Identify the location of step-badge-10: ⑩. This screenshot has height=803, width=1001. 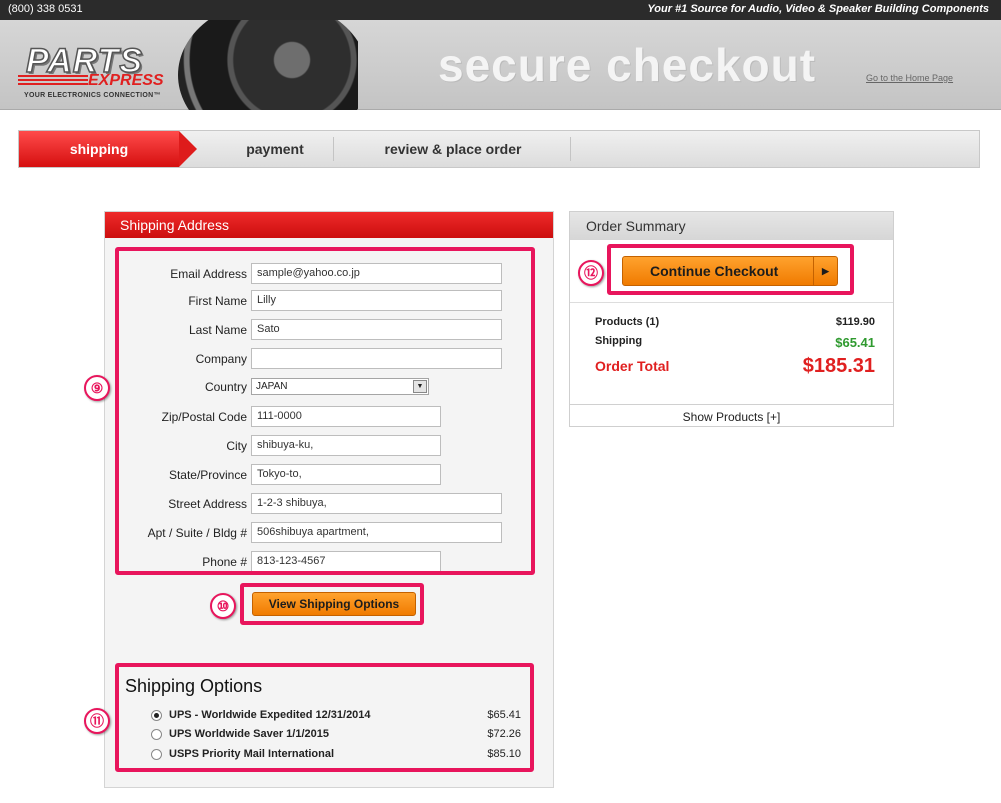
(223, 606).